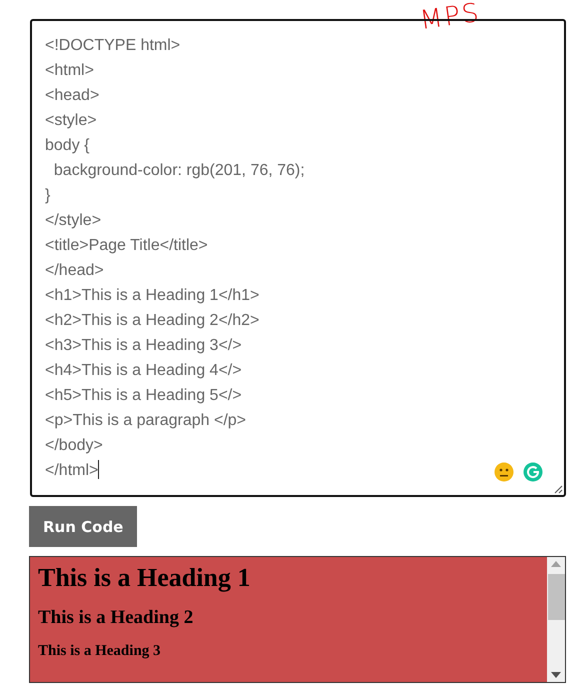  What do you see at coordinates (558, 489) in the screenshot?
I see `resize-handle-icon` at bounding box center [558, 489].